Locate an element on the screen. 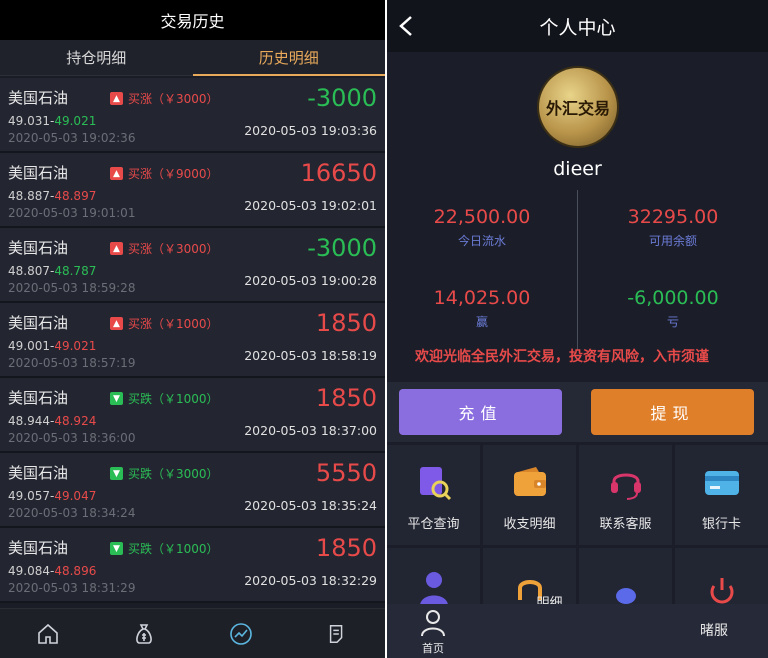 Image resolution: width=768 pixels, height=658 pixels. stat-value: 22,500.00 is located at coordinates (482, 217).